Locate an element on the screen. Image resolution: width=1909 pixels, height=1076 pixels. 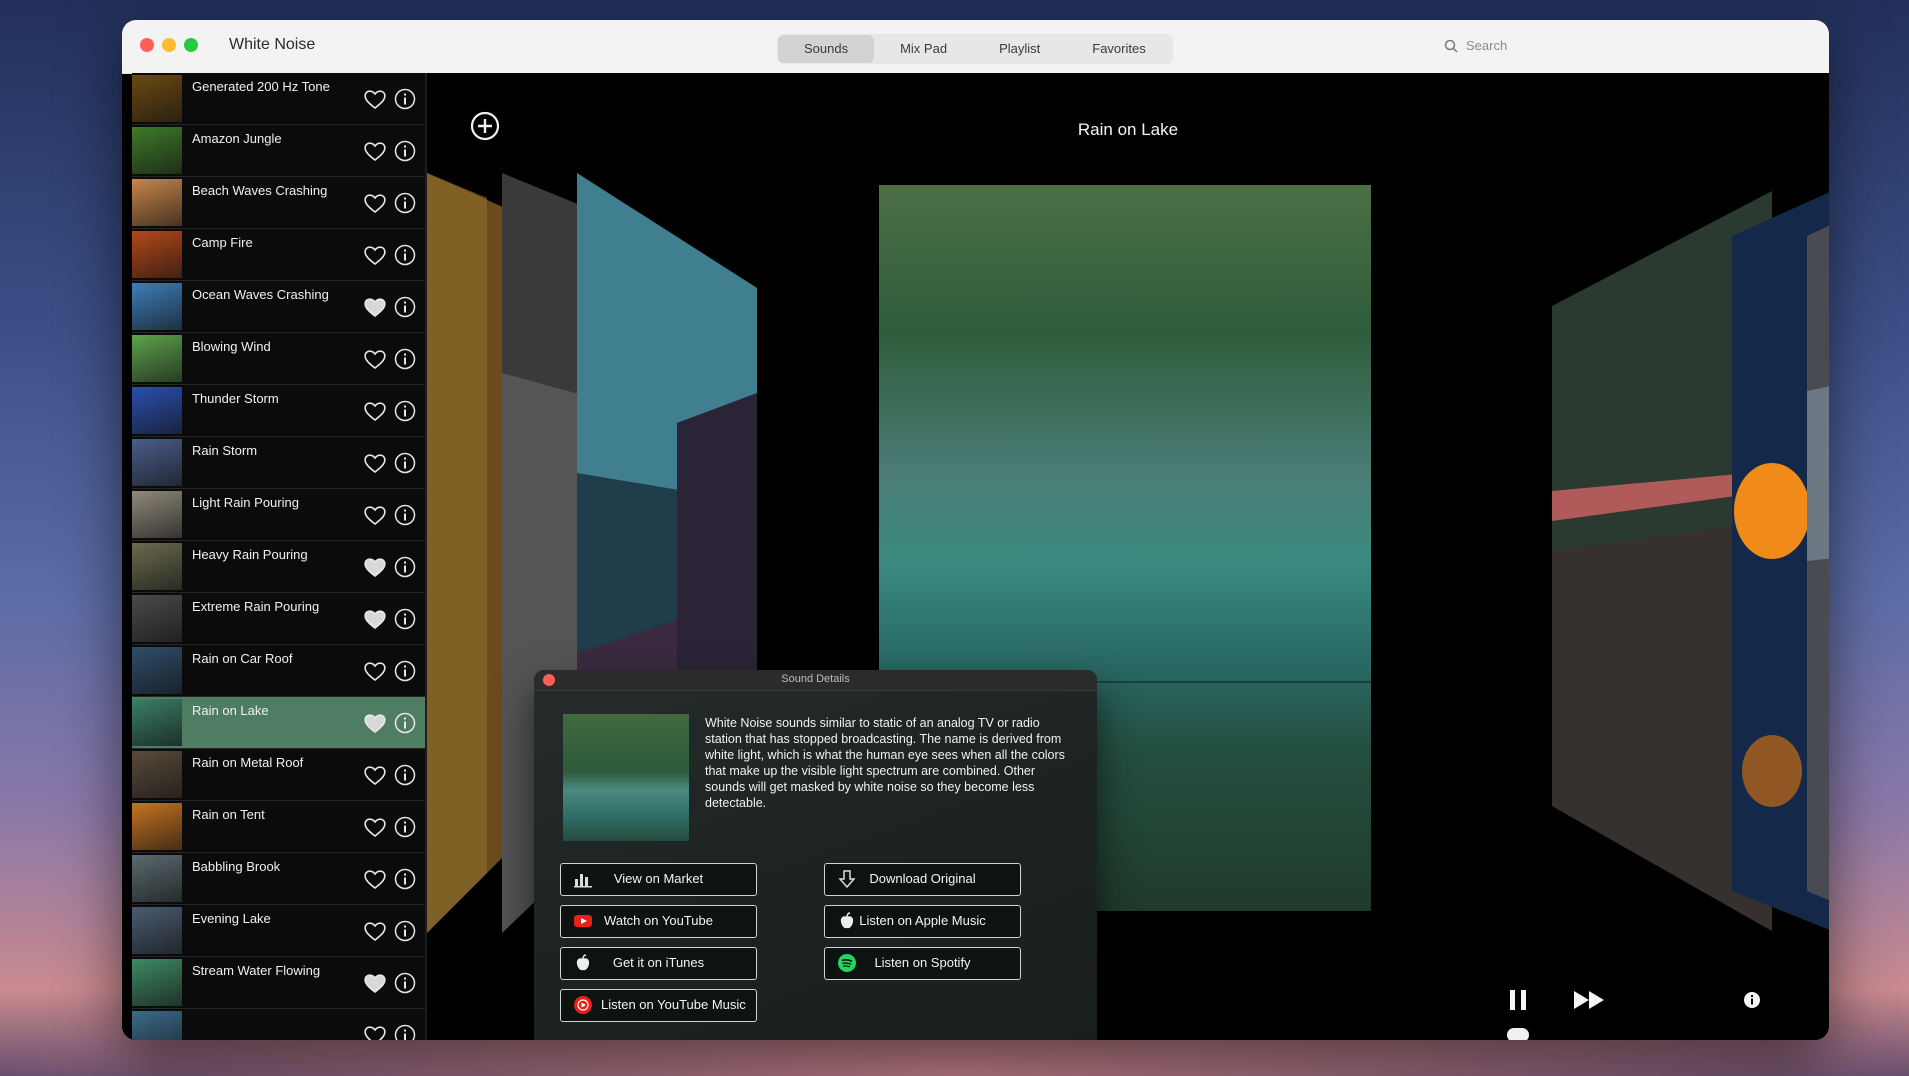
listen-on-youtube-music-button: Listen on YouTube Music is located at coordinates (658, 1005).